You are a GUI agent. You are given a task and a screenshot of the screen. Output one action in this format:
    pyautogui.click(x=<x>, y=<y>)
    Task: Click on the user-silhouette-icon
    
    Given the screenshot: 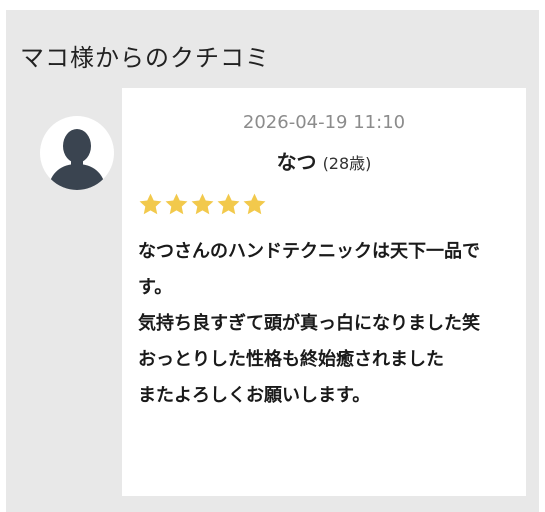 What is the action you would take?
    pyautogui.click(x=77, y=153)
    